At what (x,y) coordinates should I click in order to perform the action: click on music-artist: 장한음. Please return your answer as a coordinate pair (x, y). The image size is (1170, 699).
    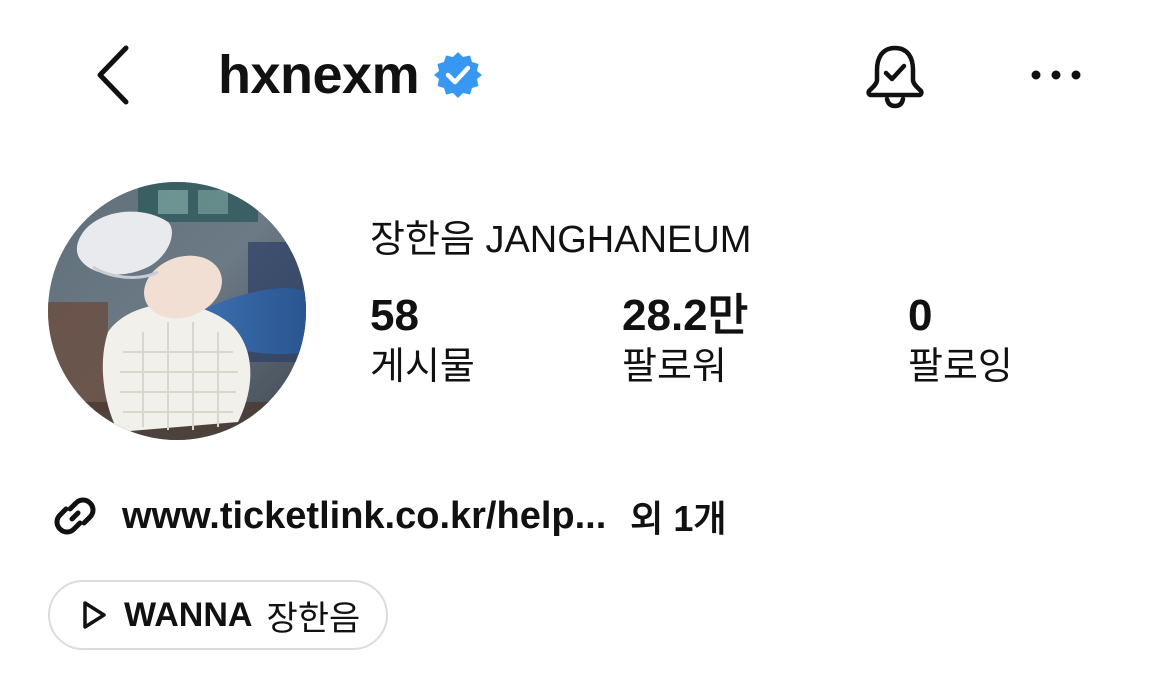
    Looking at the image, I should click on (313, 618).